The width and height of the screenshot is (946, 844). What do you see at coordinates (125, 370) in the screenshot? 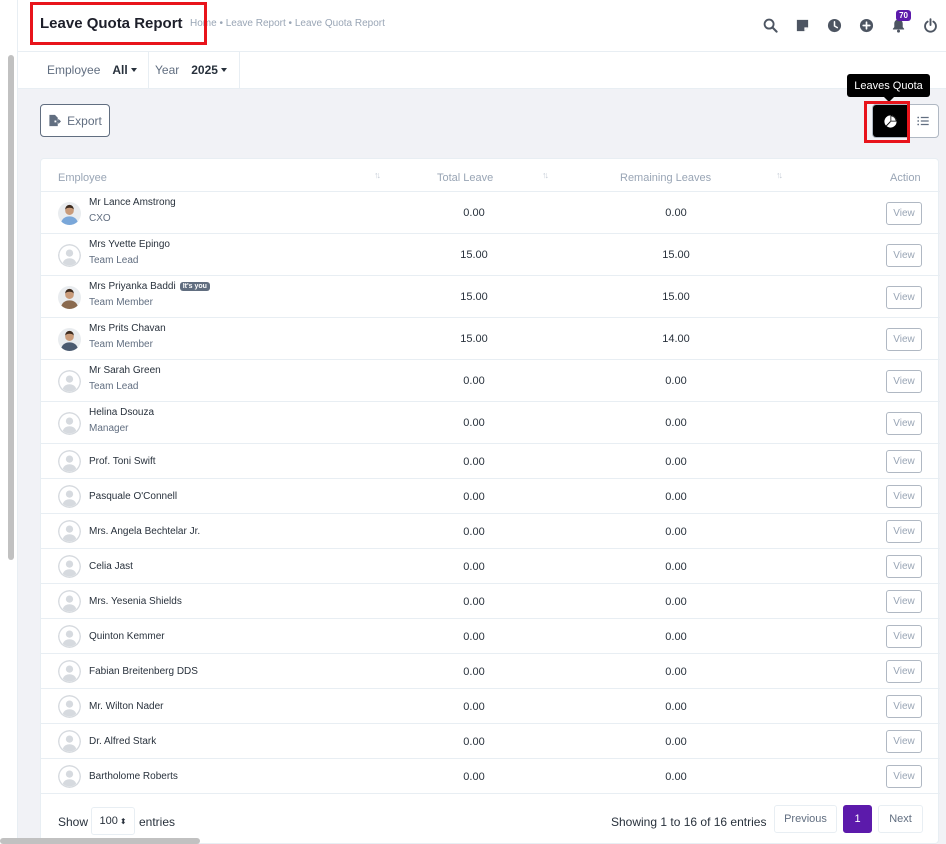
I see `employee-name: Mr Sarah Green` at bounding box center [125, 370].